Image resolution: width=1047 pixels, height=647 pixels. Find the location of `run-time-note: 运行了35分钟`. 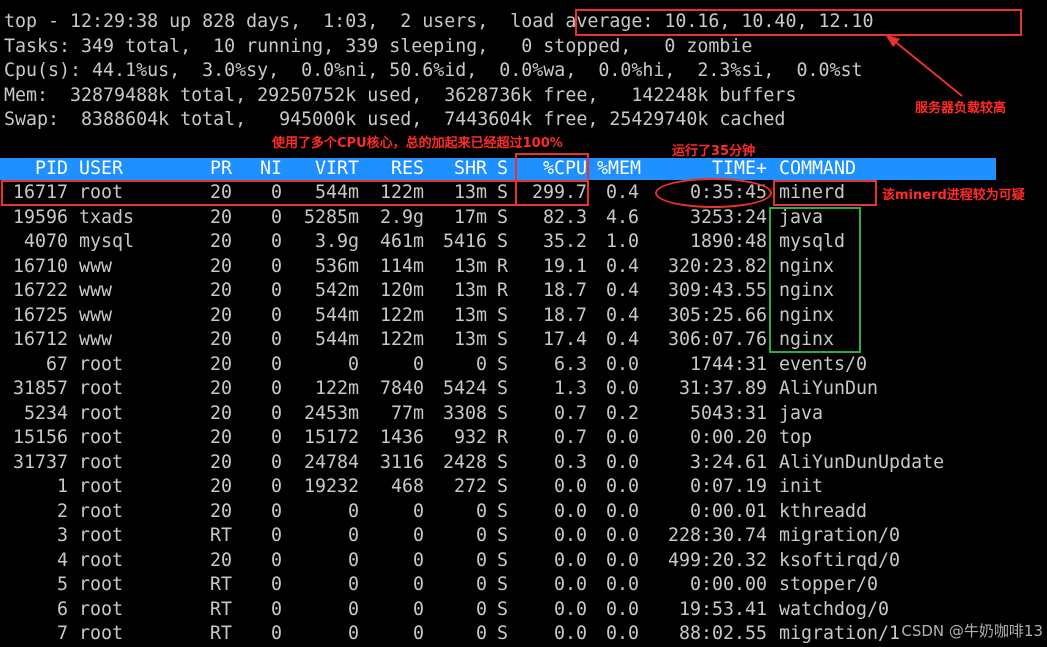

run-time-note: 运行了35分钟 is located at coordinates (714, 151).